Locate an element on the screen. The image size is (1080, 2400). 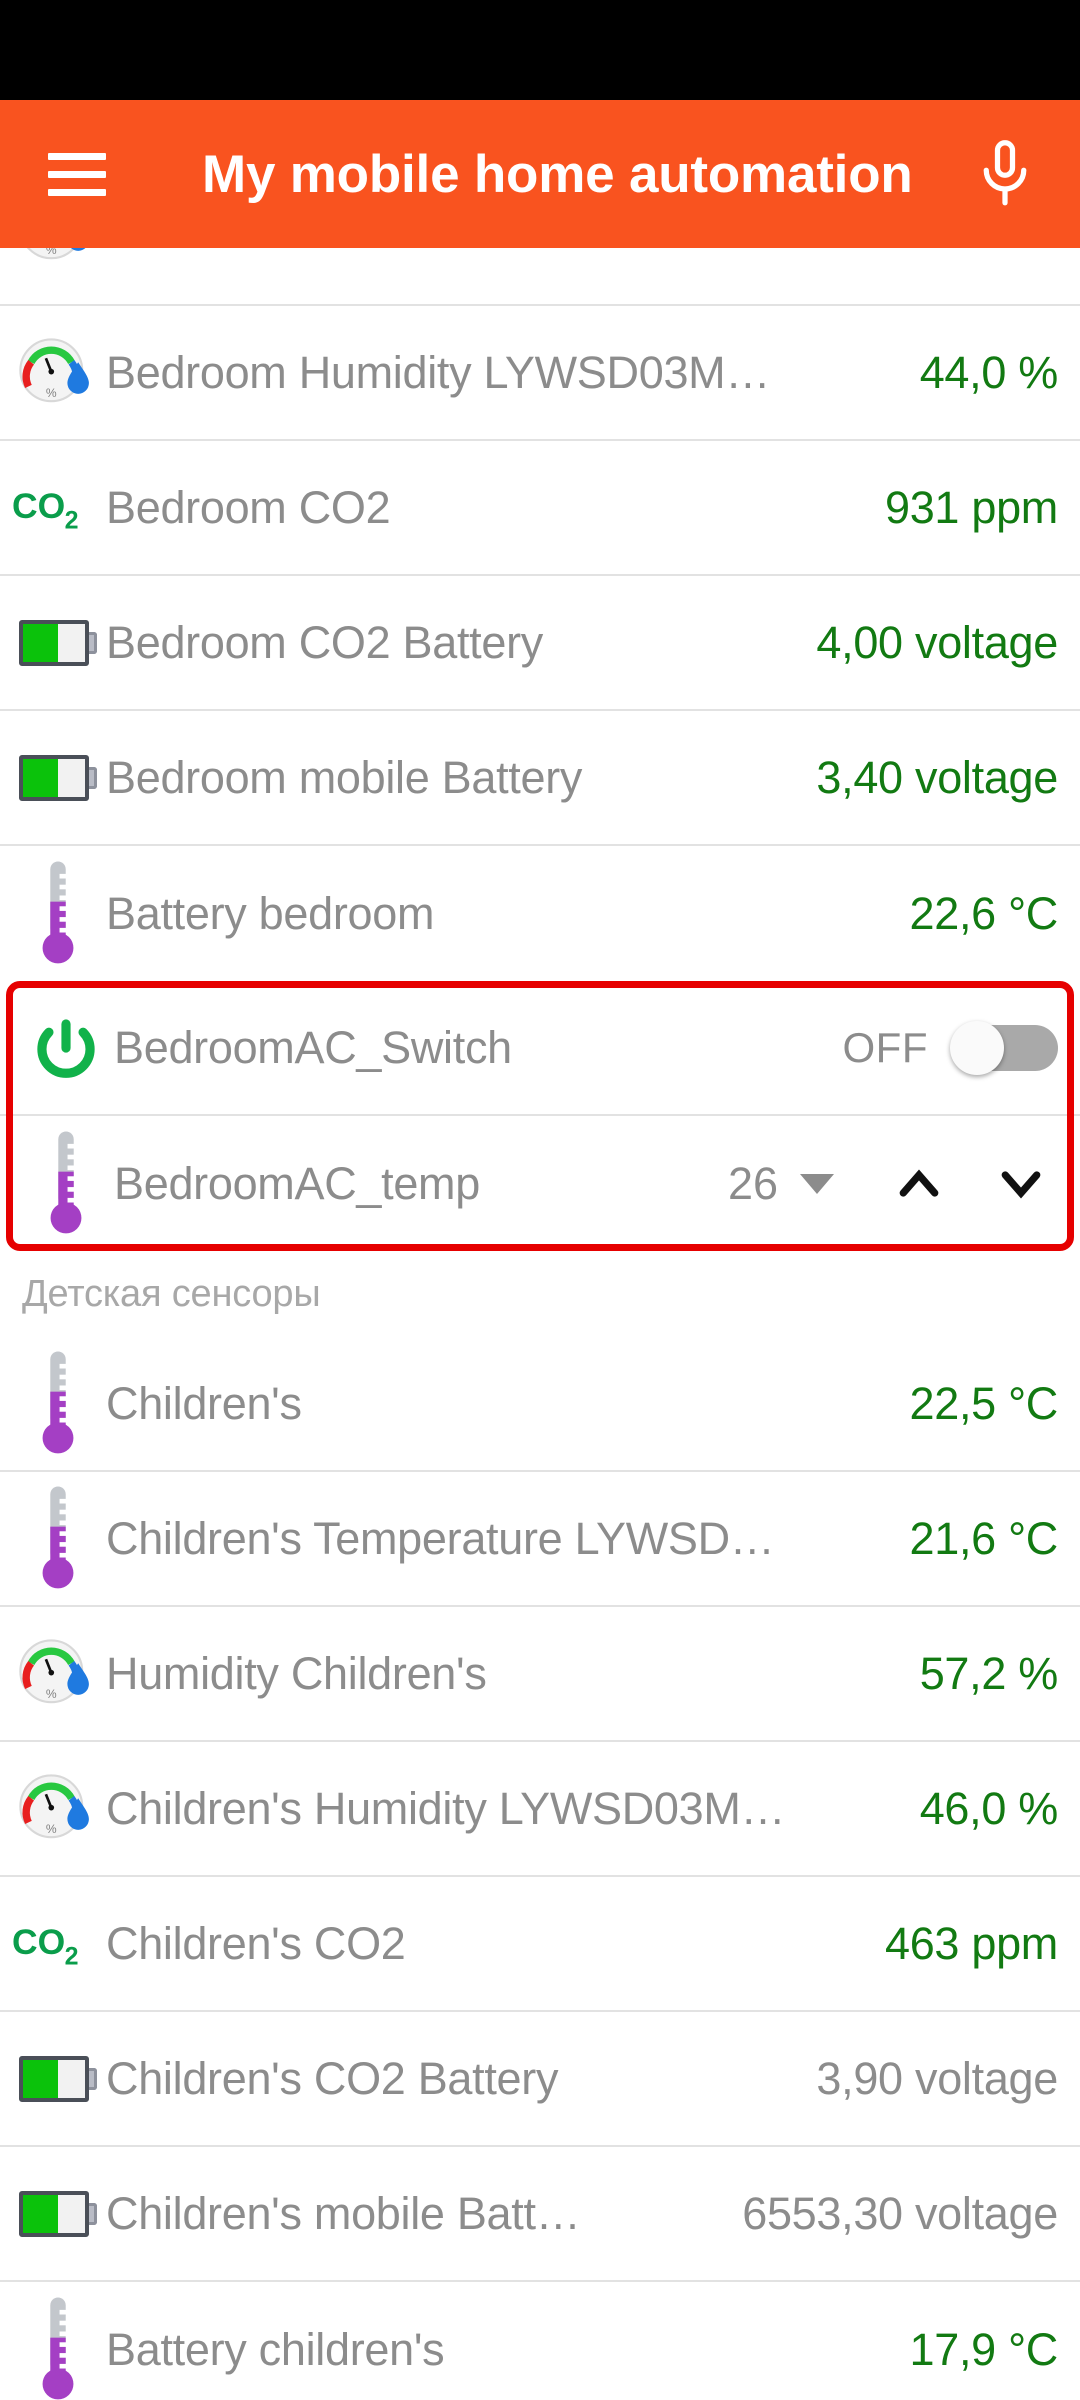
list-item-value: 463 ppm is located at coordinates (971, 1943).